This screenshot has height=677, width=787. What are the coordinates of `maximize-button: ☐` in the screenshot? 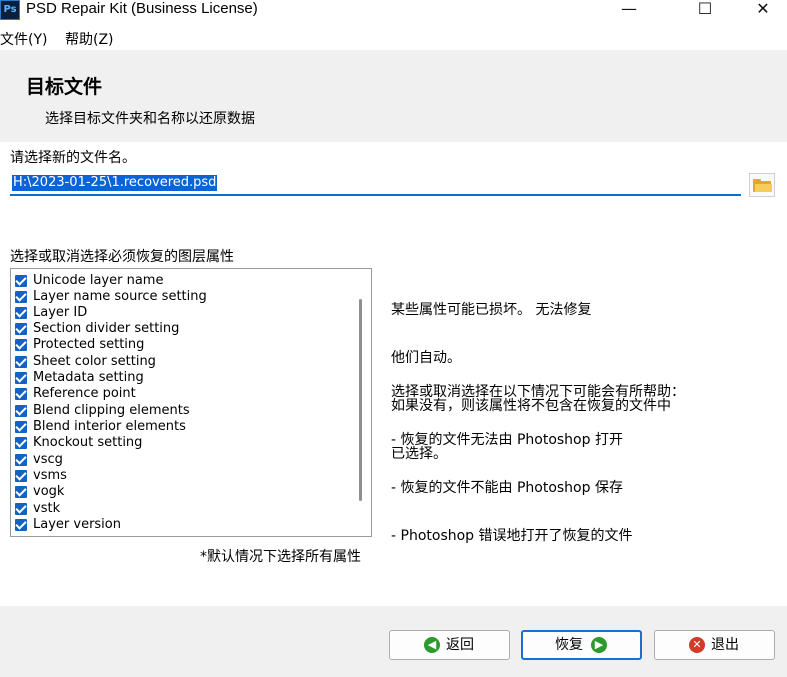 It's located at (705, 10).